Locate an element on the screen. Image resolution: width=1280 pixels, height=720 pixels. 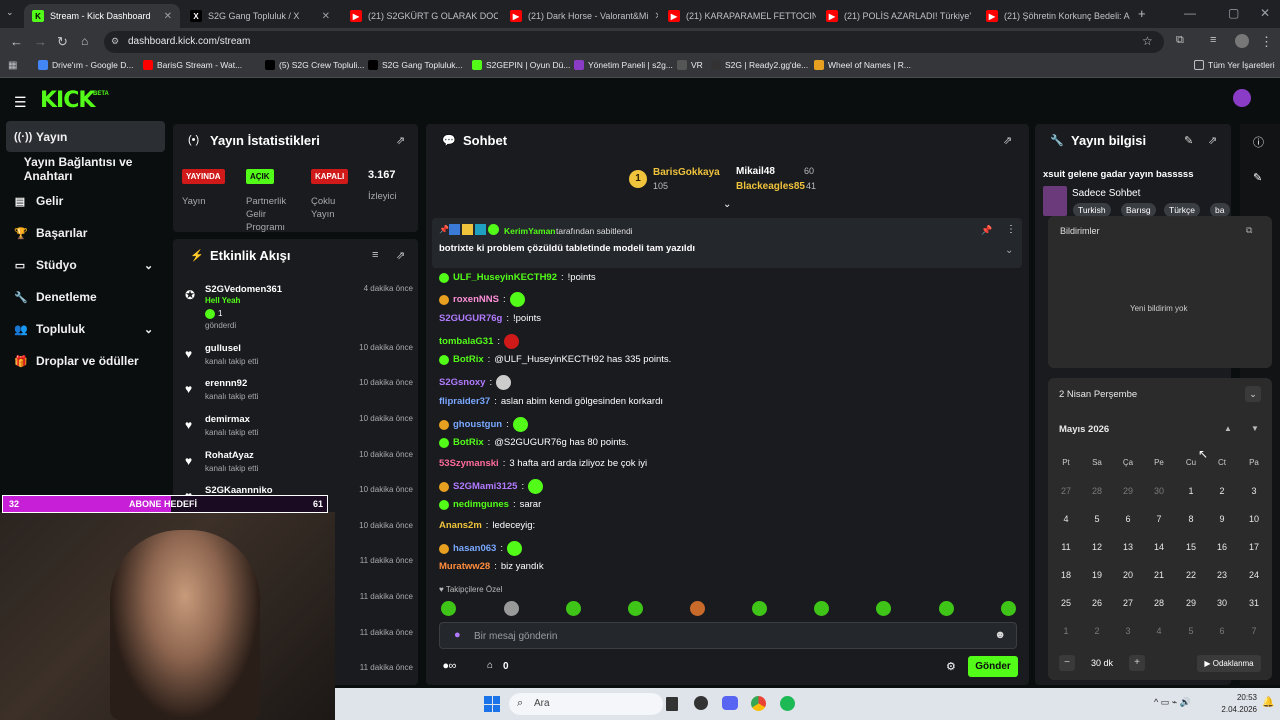
sidebar-item-7: 🎁 Droplar ve ödüller is located at coordinates (89, 361).